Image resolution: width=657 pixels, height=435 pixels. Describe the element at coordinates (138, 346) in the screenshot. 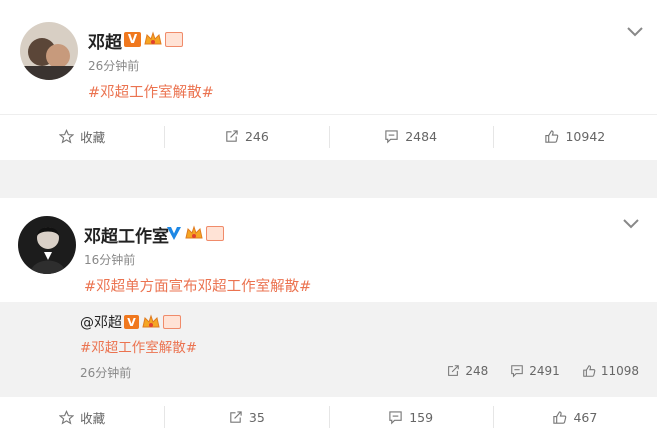

I see `reposted-hashtag-link: #邓超工作室解散#` at that location.